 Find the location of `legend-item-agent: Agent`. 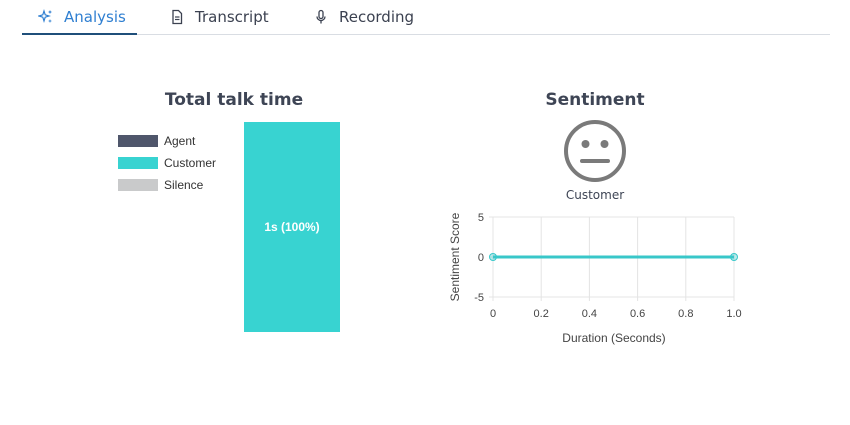

legend-item-agent: Agent is located at coordinates (167, 141).